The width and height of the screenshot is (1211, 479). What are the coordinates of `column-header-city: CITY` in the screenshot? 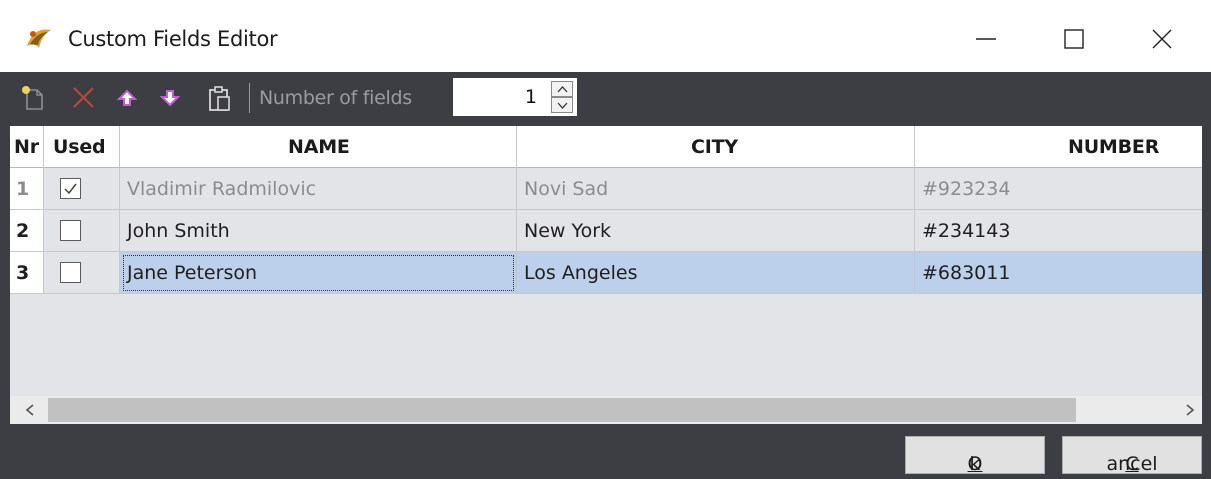 It's located at (716, 147).